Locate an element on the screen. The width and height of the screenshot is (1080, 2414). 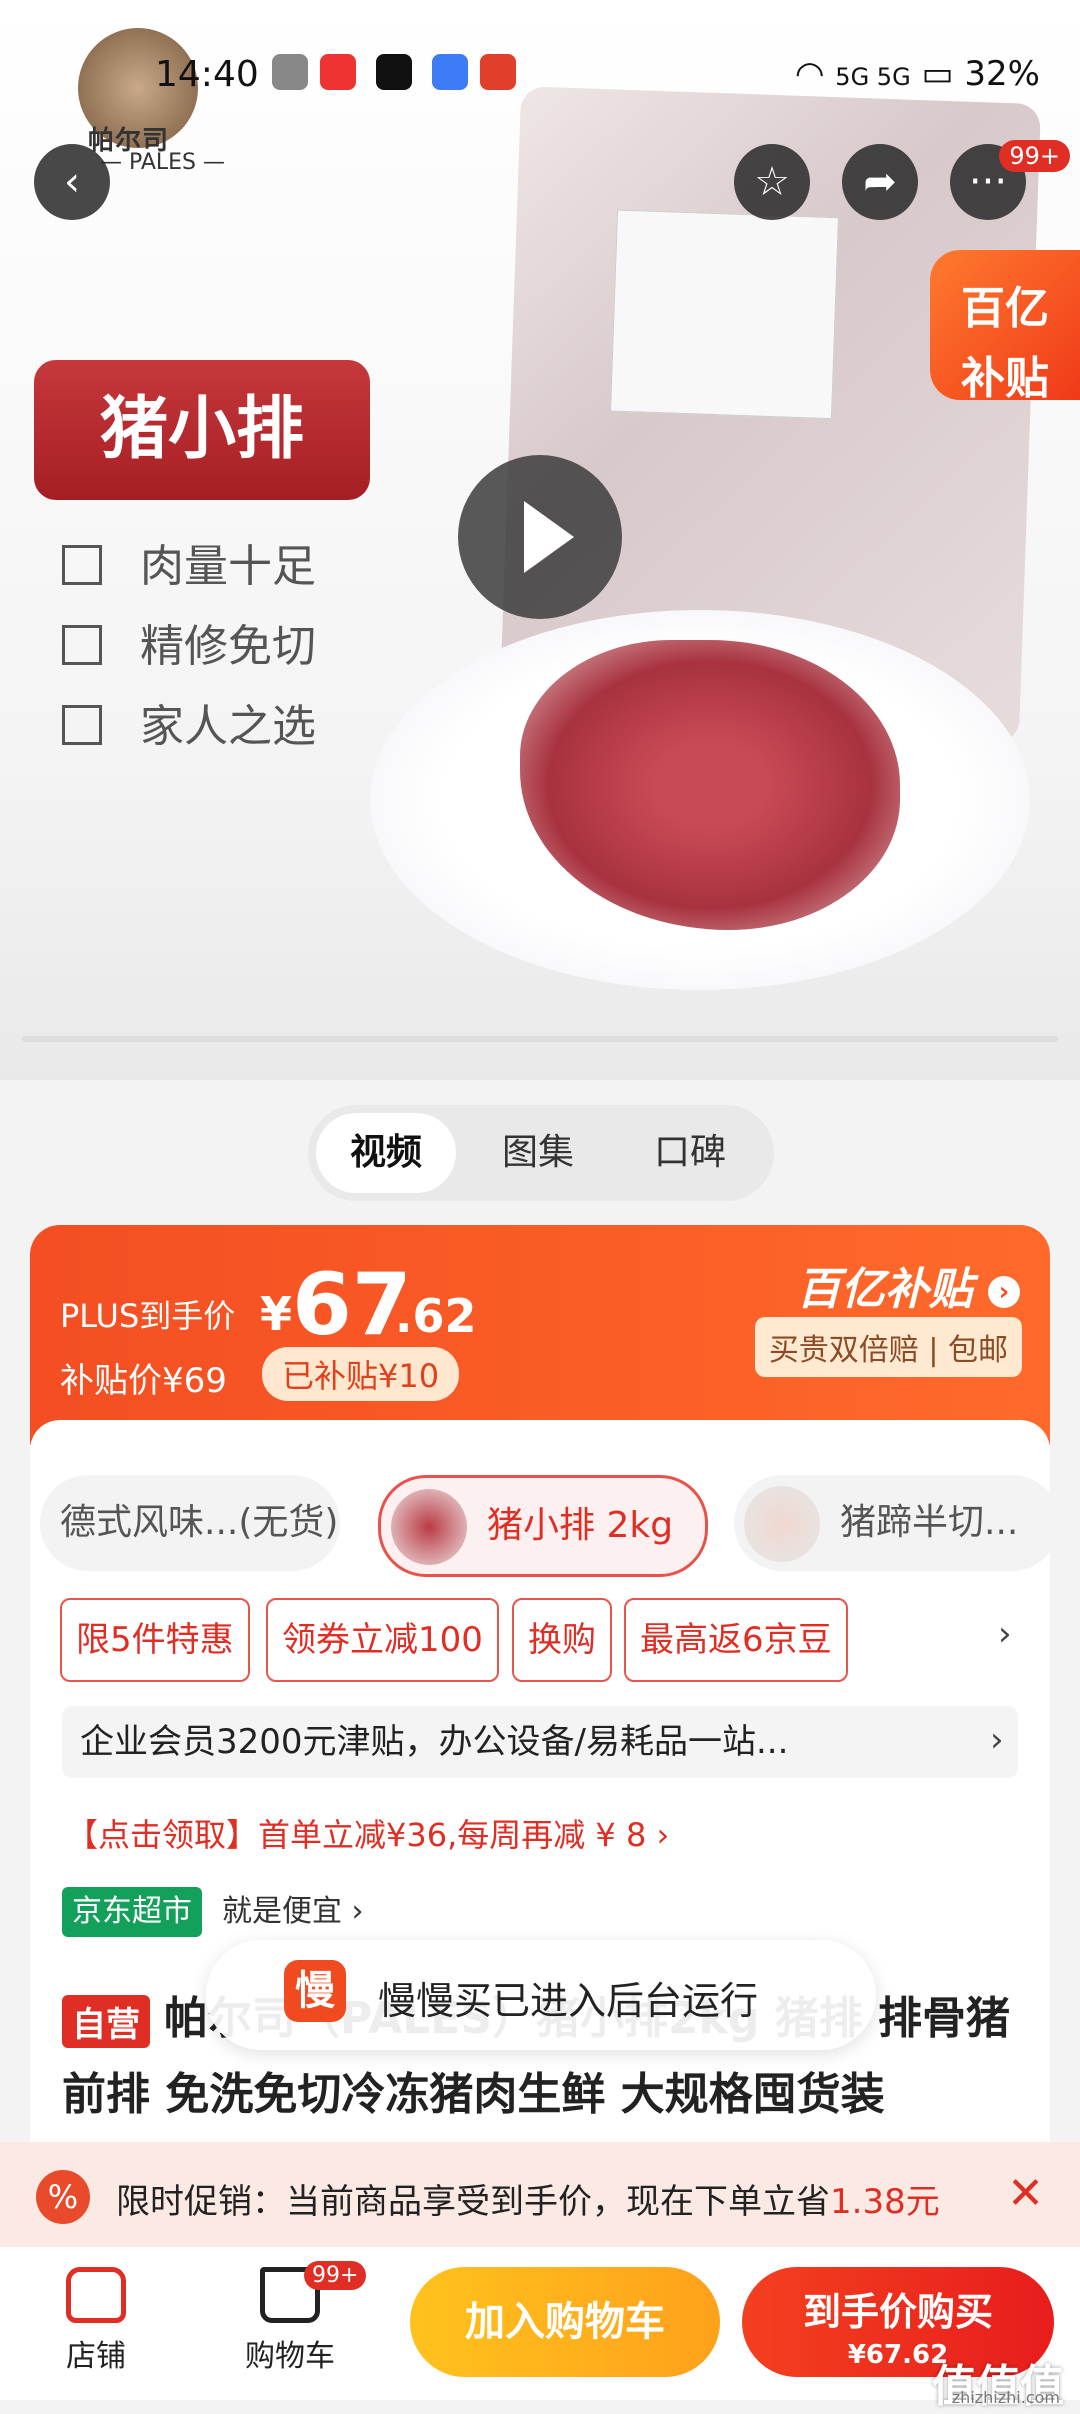
variant-label: 猪小排 2kg is located at coordinates (580, 1525).